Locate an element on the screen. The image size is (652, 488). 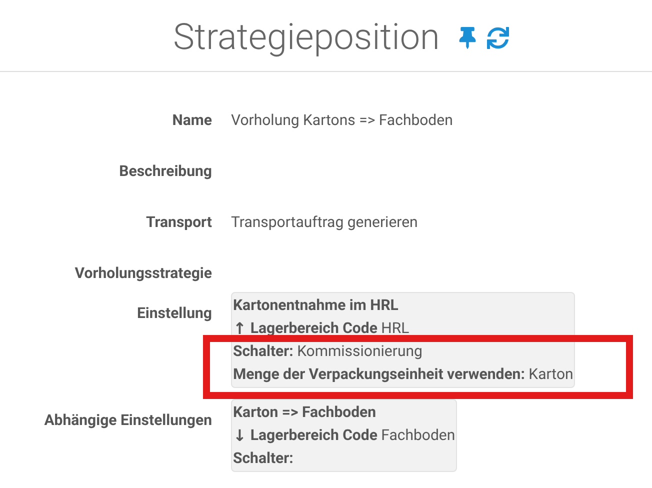
setting-line: Lagerbereich Code Fachboden is located at coordinates (353, 435).